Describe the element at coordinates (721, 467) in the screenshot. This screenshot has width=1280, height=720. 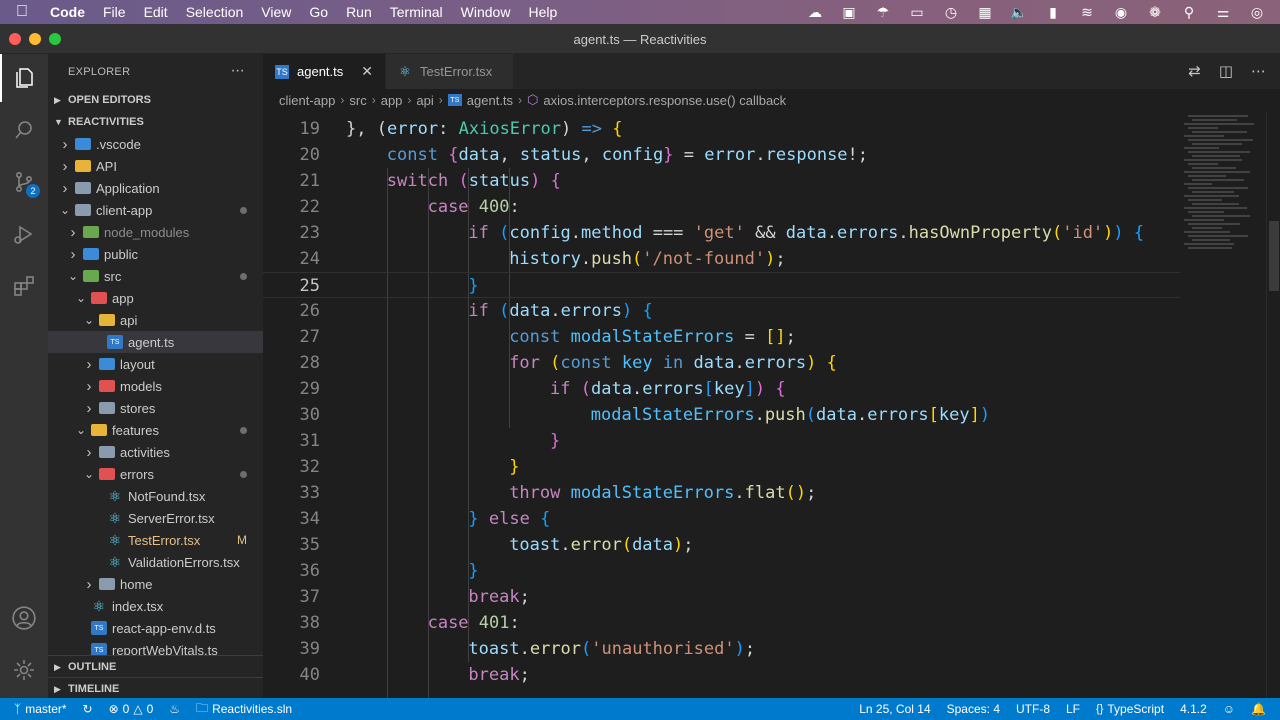
I see `code-line: 32}` at that location.